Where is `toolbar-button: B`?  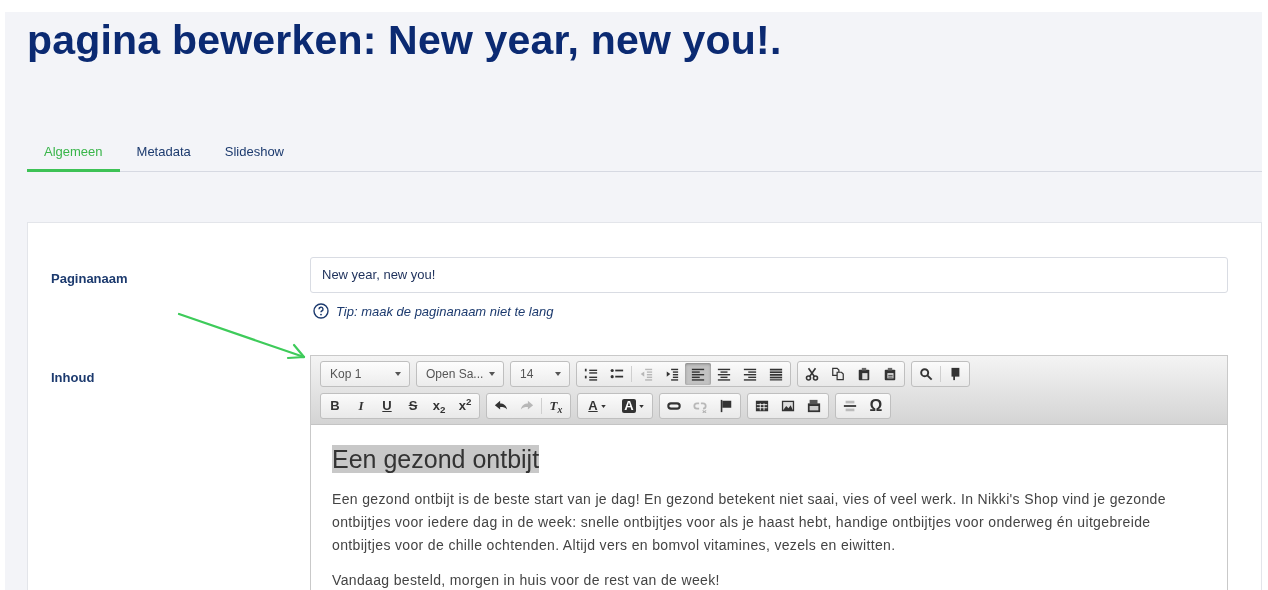
toolbar-button: B is located at coordinates (335, 406).